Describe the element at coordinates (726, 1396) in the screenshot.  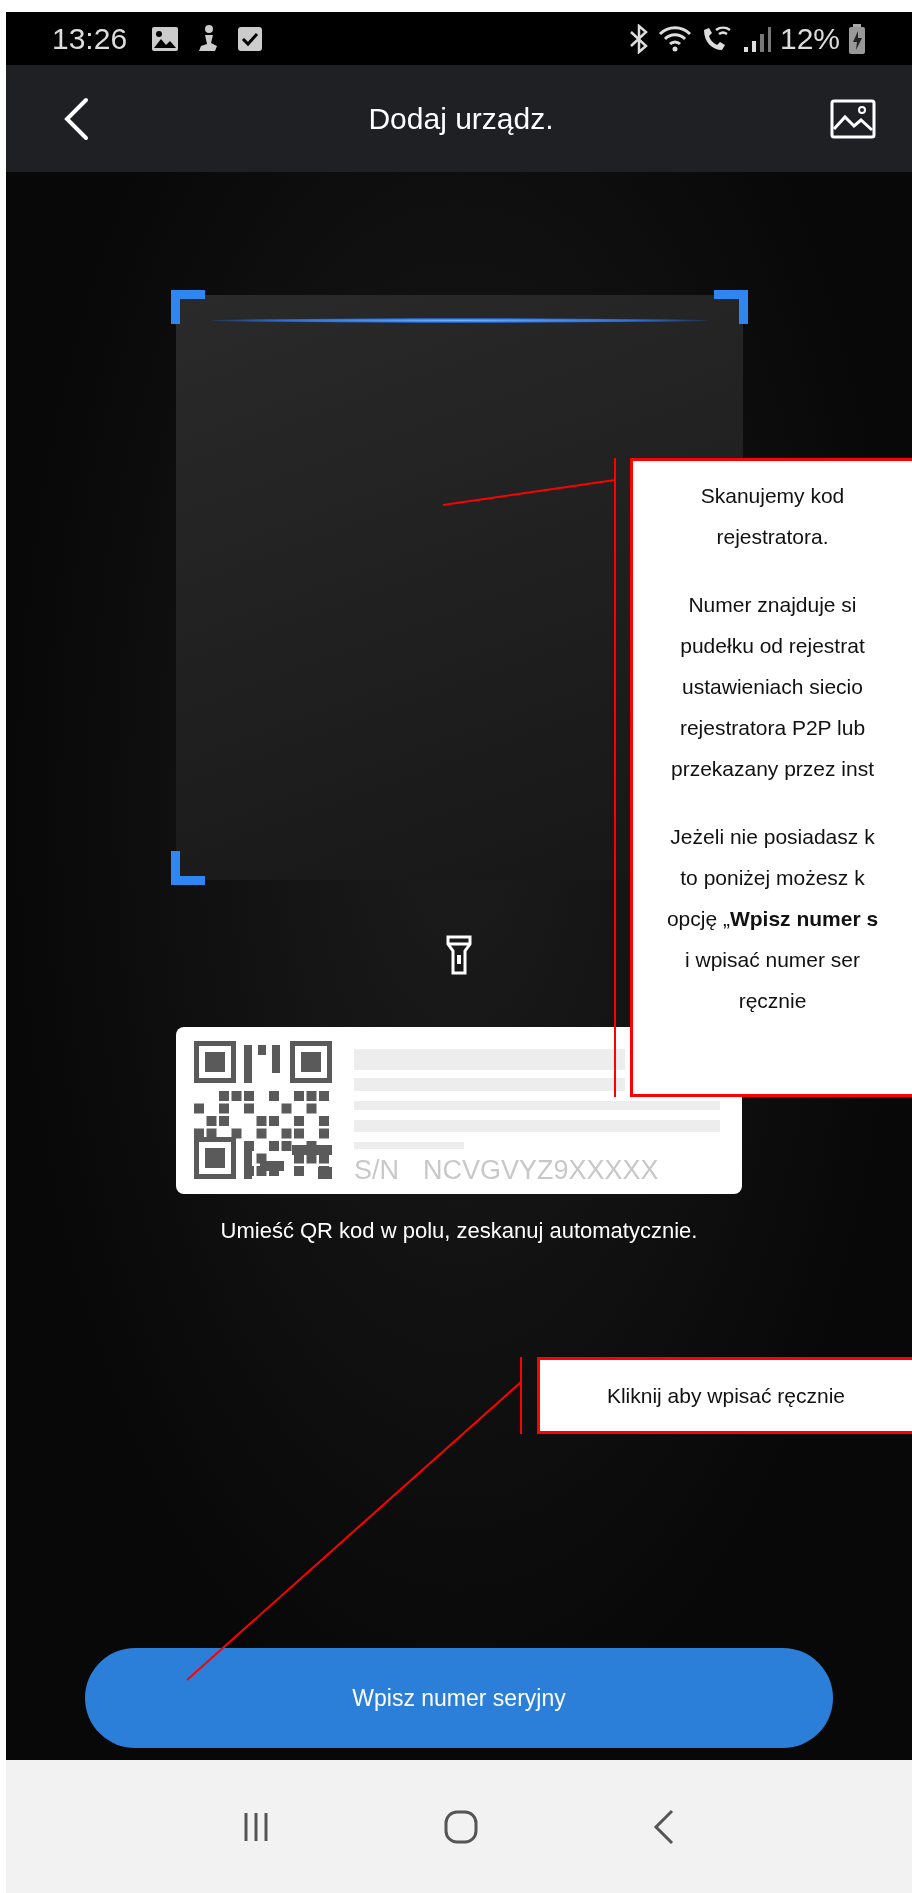
I see `callout-text: Kliknij aby wpisać ręcznie` at that location.